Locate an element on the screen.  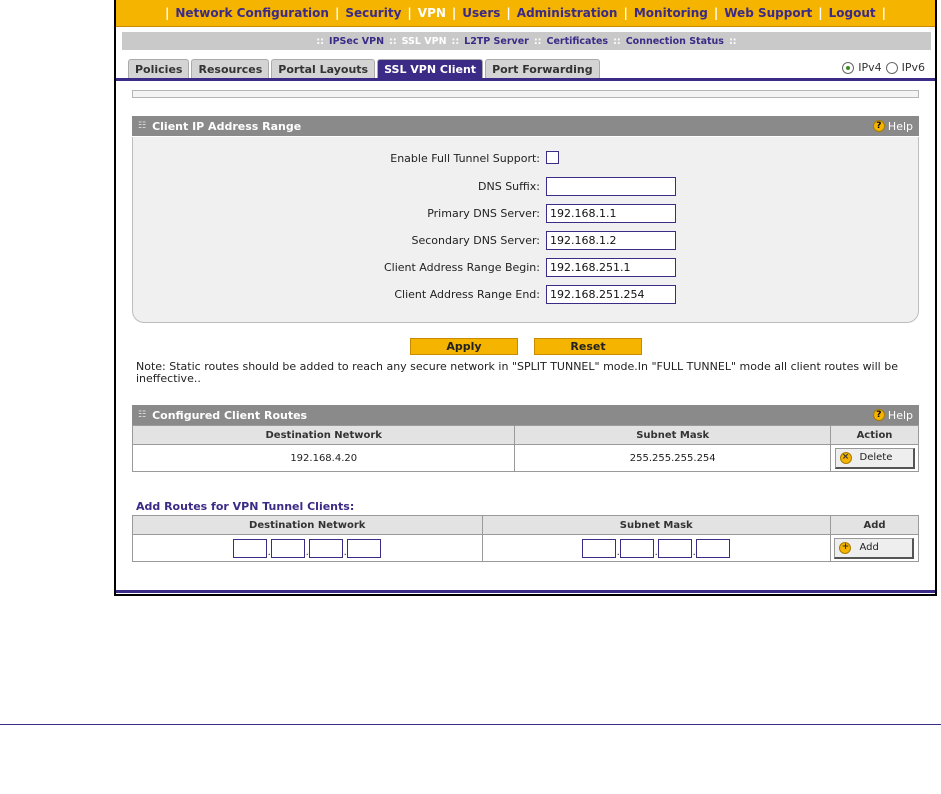
nav-vpn: VPN is located at coordinates (432, 13).